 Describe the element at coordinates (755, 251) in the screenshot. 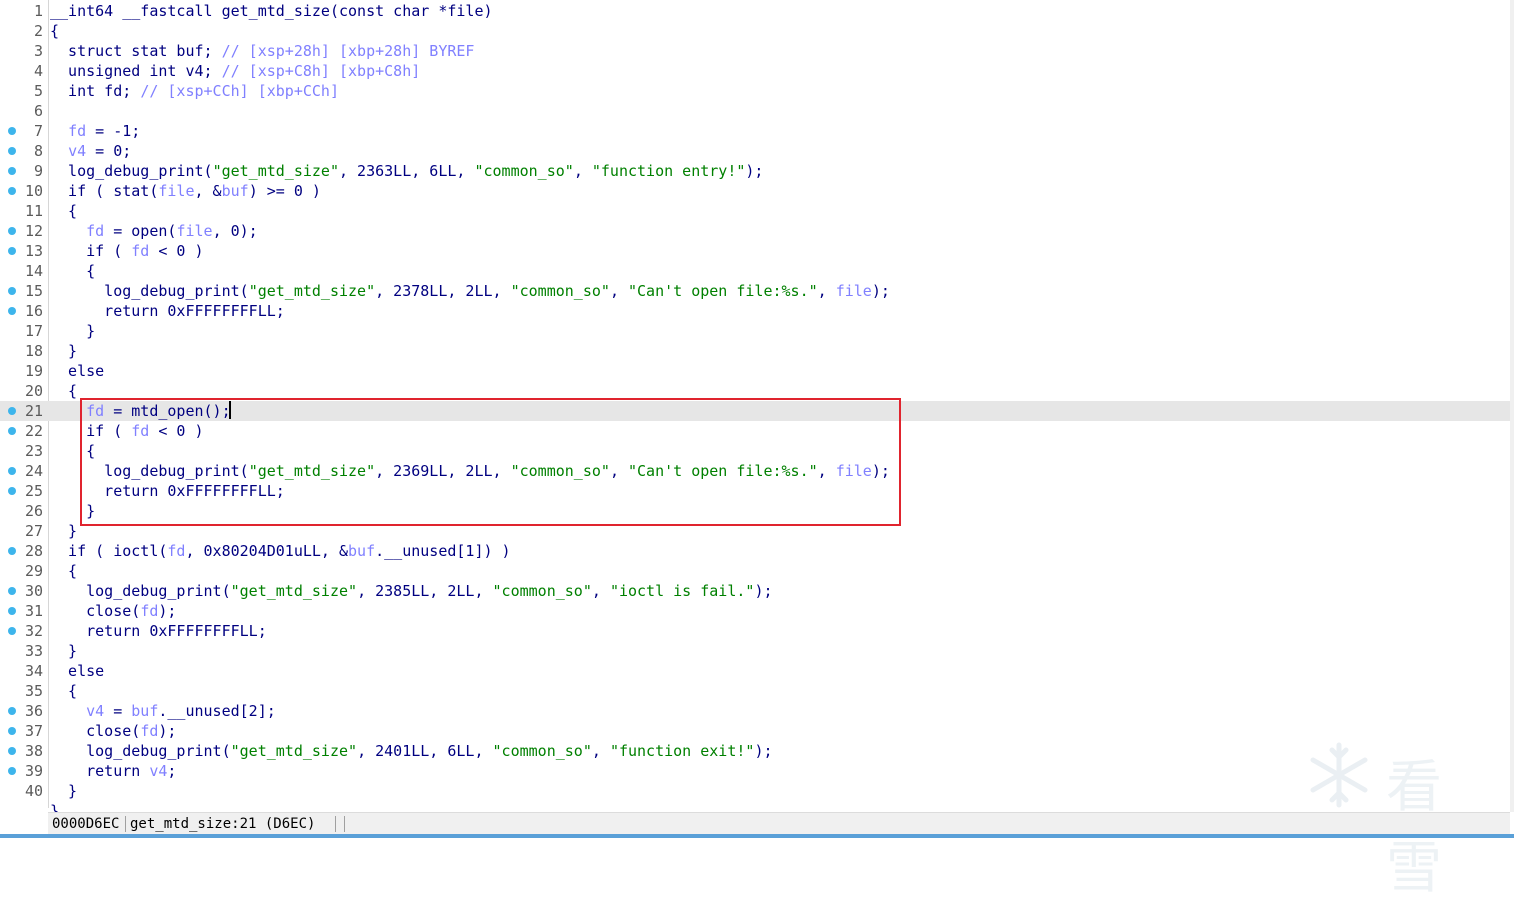

I see `code-line: 13 if ( fd < 0 )` at that location.